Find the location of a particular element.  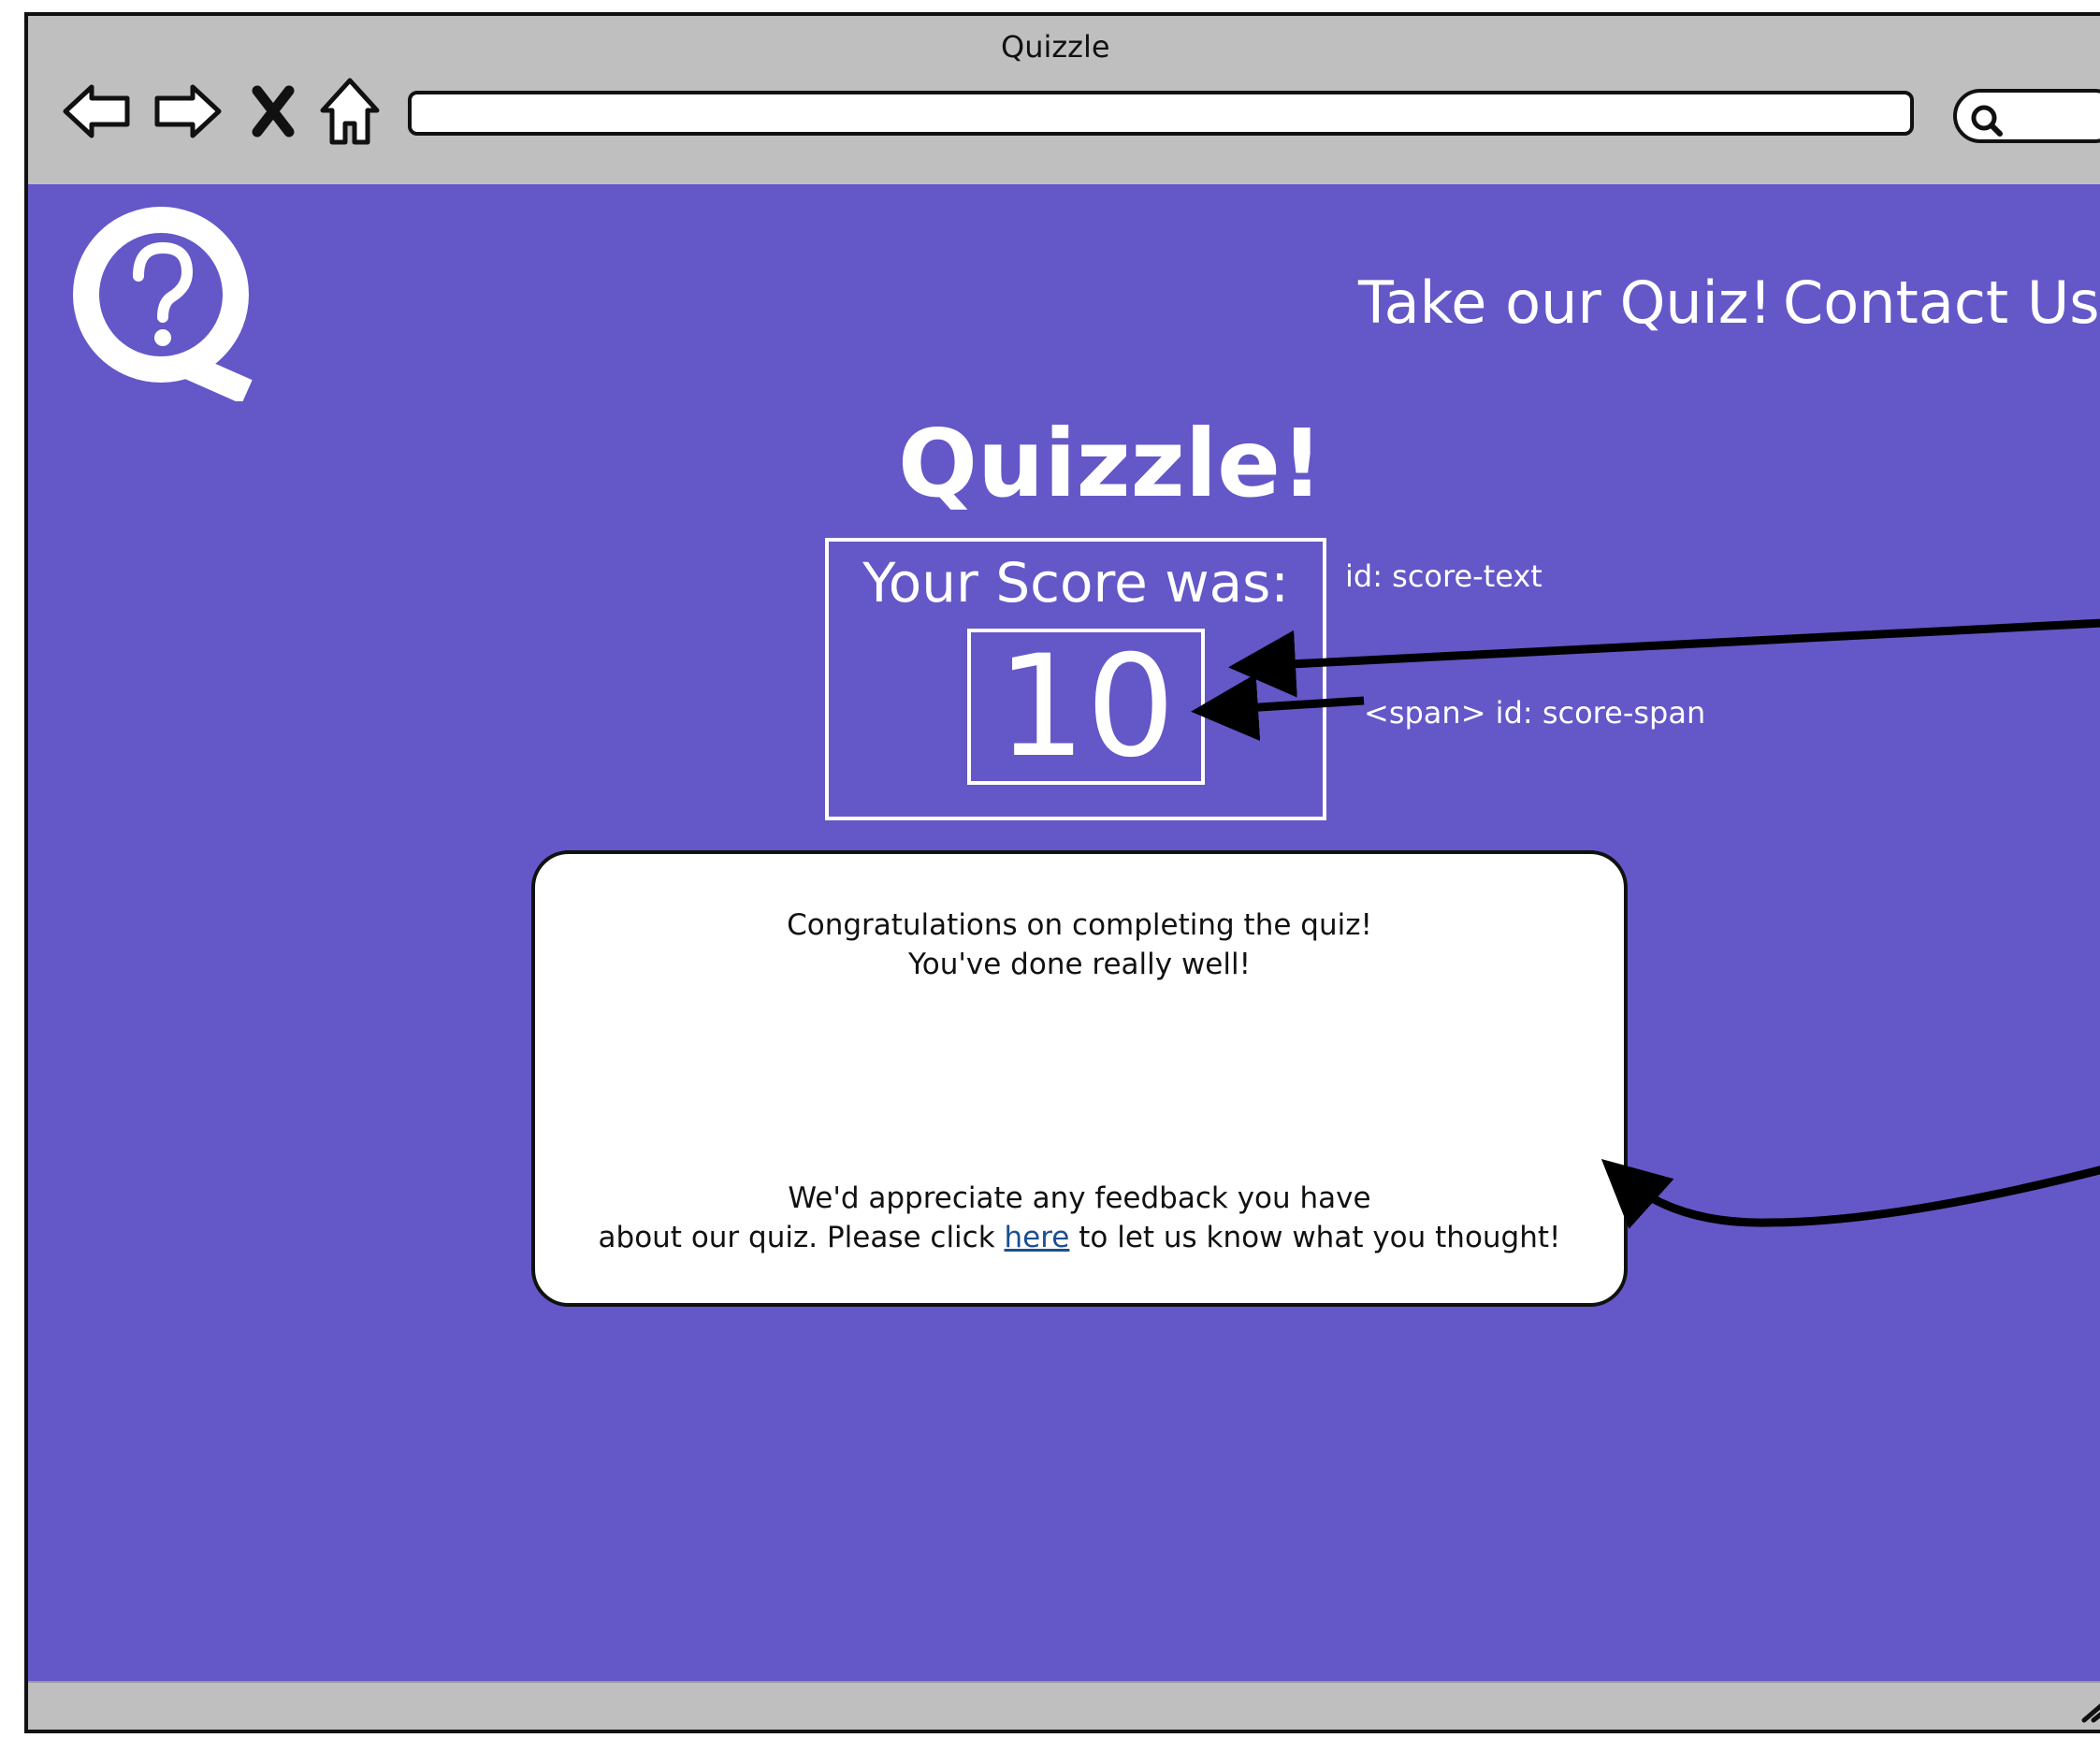

status-bar is located at coordinates (1064, 1705).